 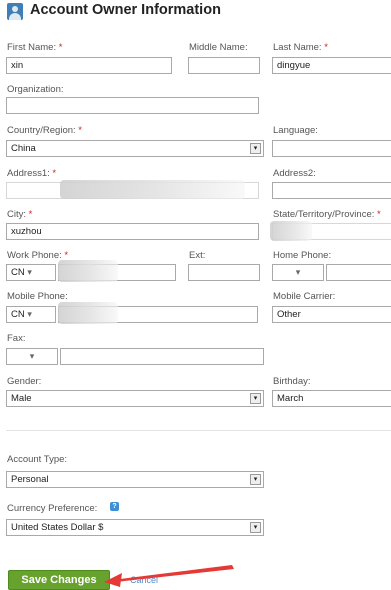 I want to click on work-phone-label: Work Phone: *, so click(x=38, y=255).